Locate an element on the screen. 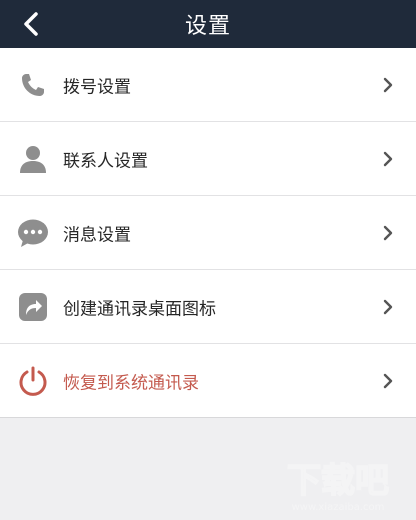  share-icon is located at coordinates (33, 307).